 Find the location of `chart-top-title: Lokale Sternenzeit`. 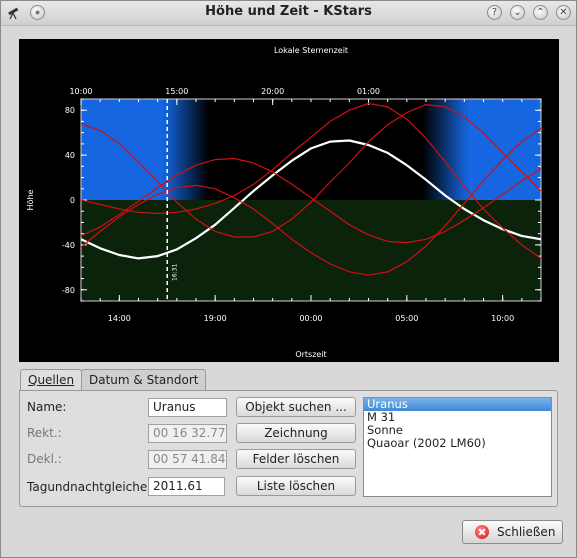

chart-top-title: Lokale Sternenzeit is located at coordinates (311, 50).